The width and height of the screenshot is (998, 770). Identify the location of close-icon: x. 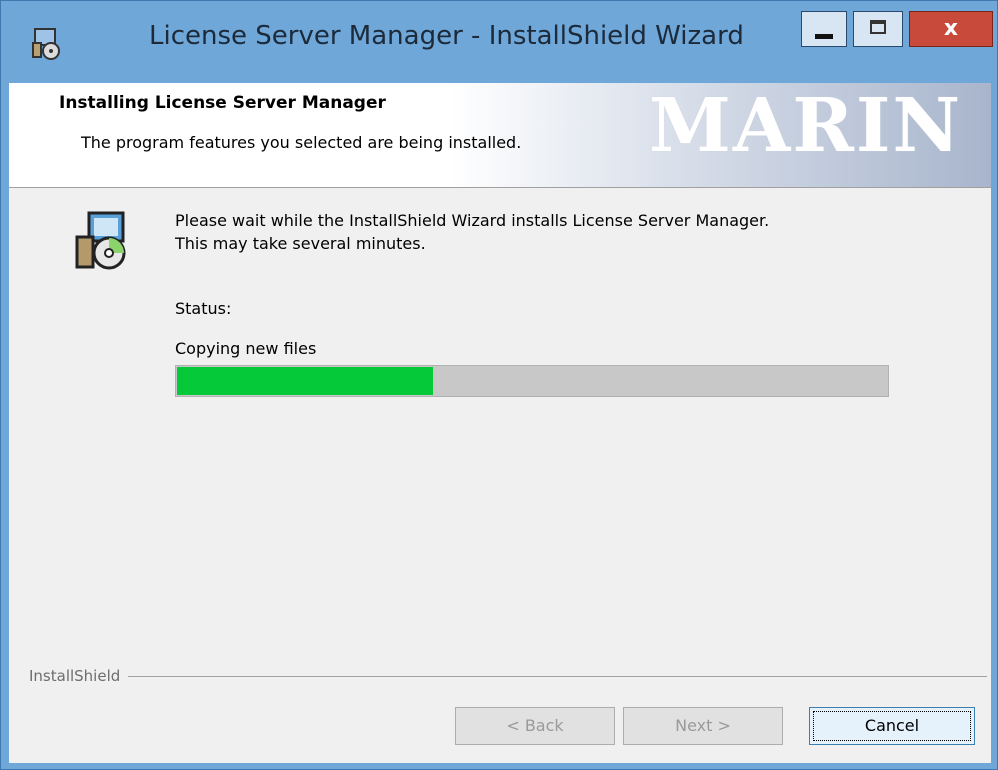
(951, 28).